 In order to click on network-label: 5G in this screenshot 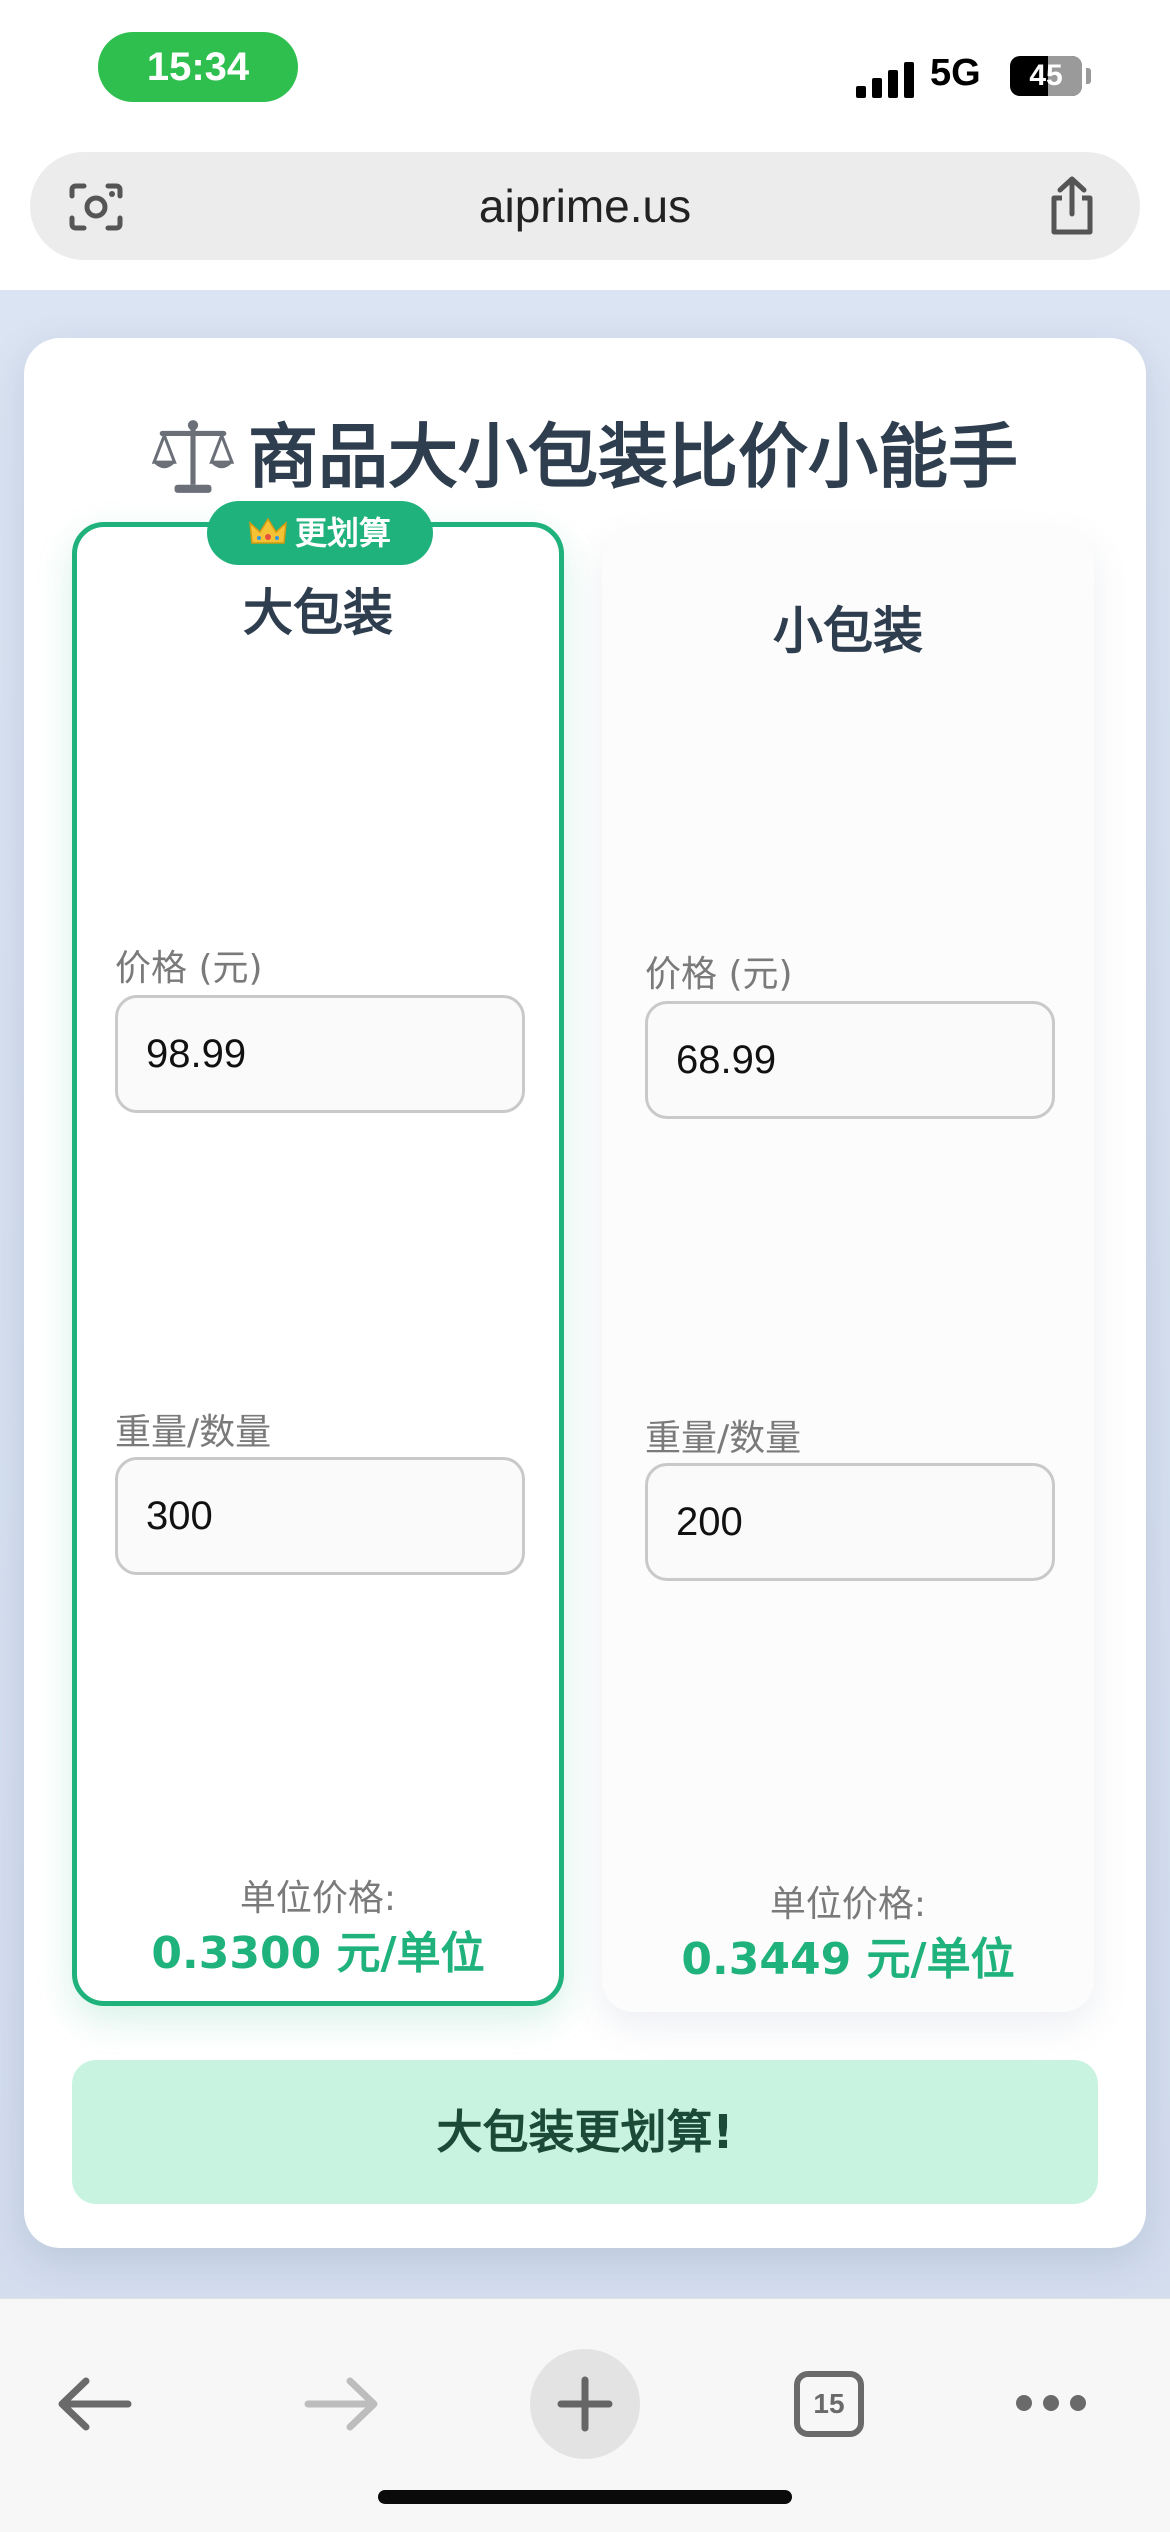, I will do `click(955, 73)`.